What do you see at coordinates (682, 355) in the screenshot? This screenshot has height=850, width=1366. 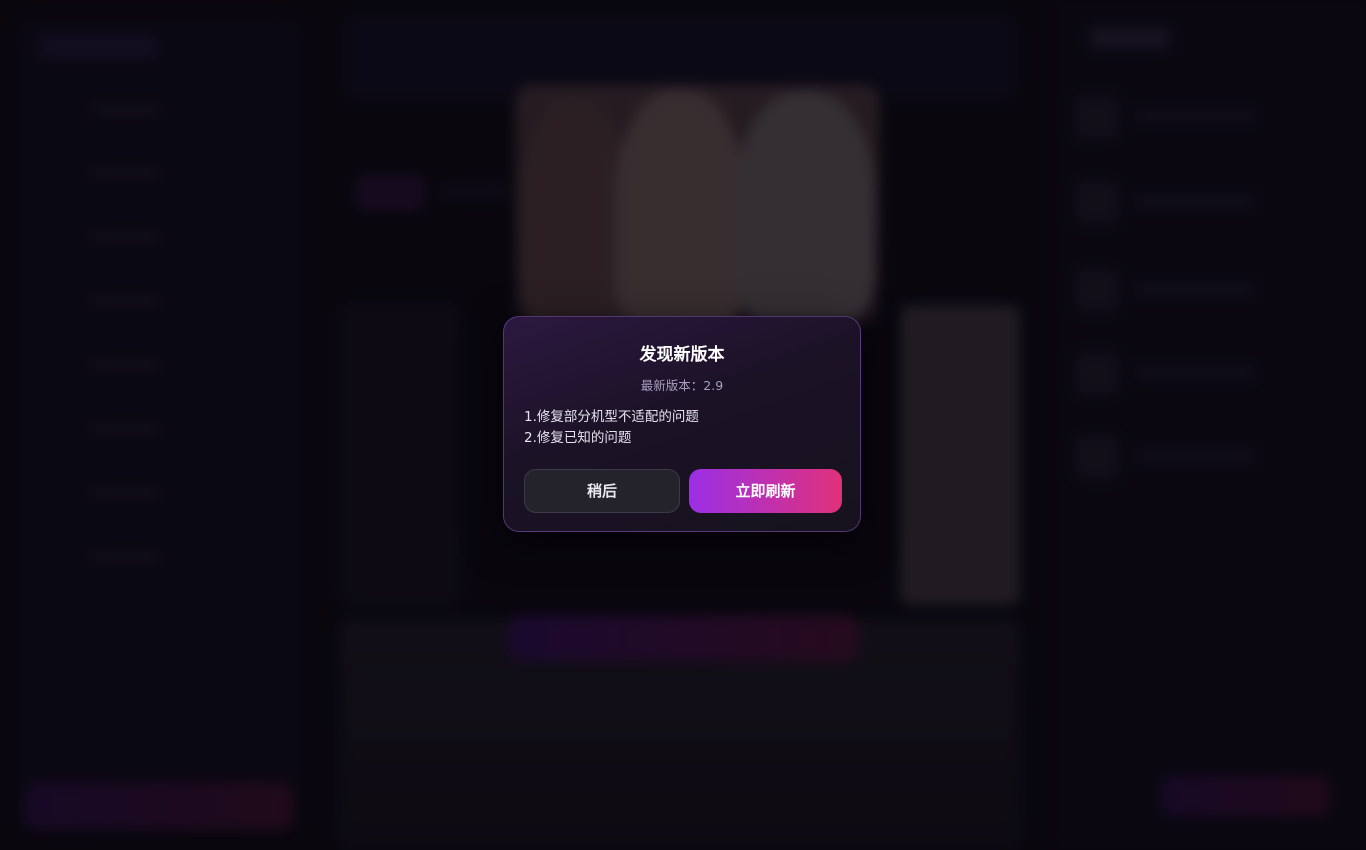 I see `dialog-title: 发现新版本` at bounding box center [682, 355].